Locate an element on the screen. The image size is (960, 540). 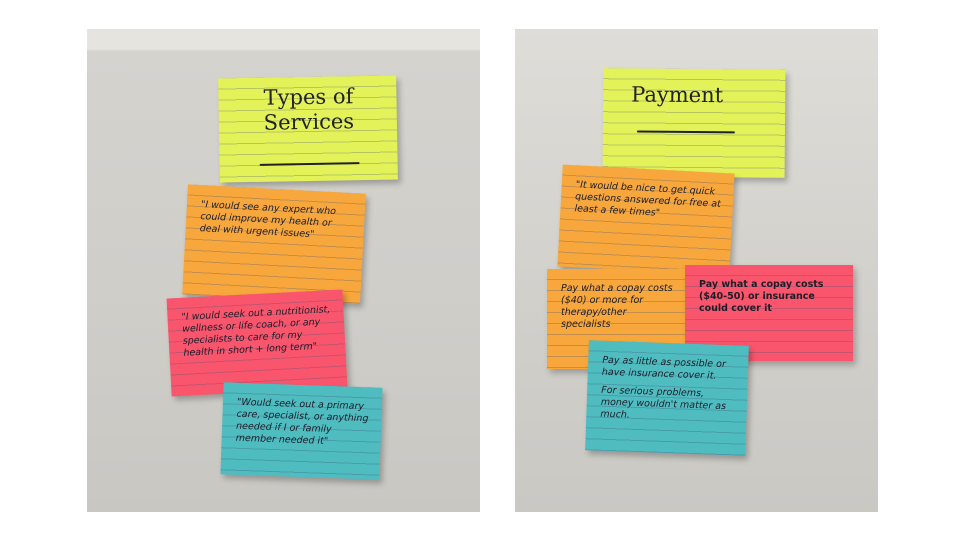
types-of-services-title: Types of Services is located at coordinates (309, 109).